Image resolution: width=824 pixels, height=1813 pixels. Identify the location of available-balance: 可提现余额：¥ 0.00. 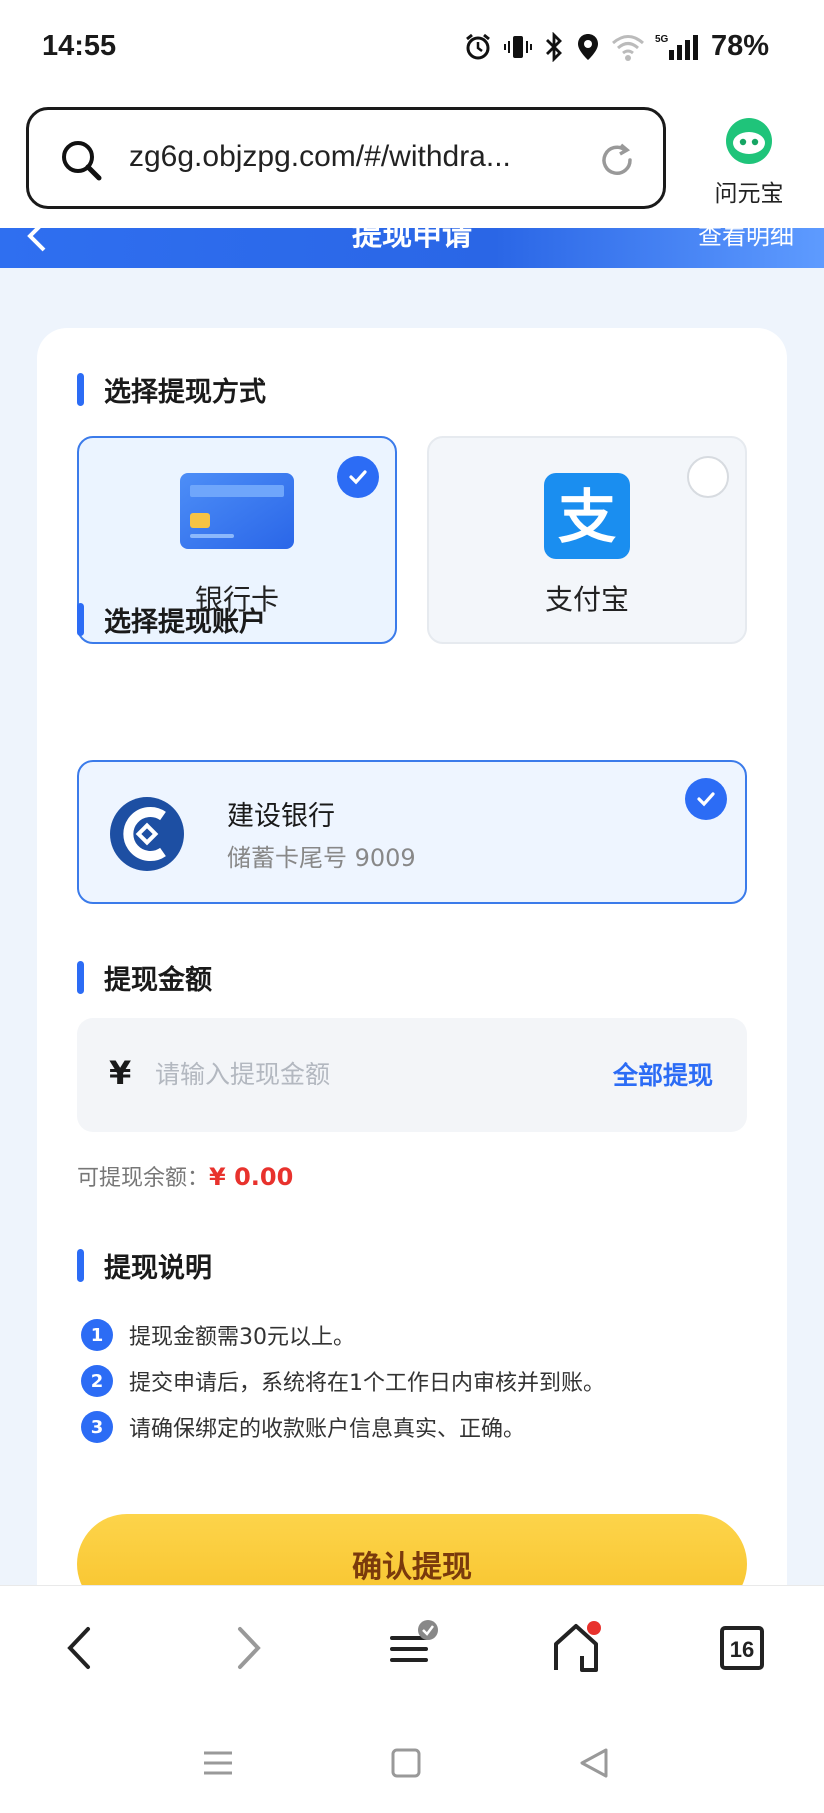
(185, 1176).